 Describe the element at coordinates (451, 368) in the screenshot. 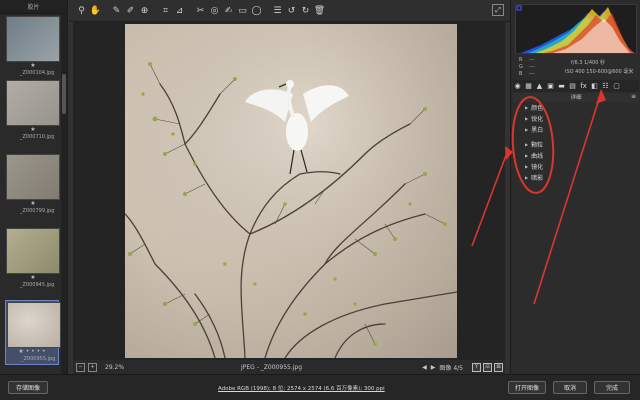

I see `image-count: 图像 4/5` at that location.